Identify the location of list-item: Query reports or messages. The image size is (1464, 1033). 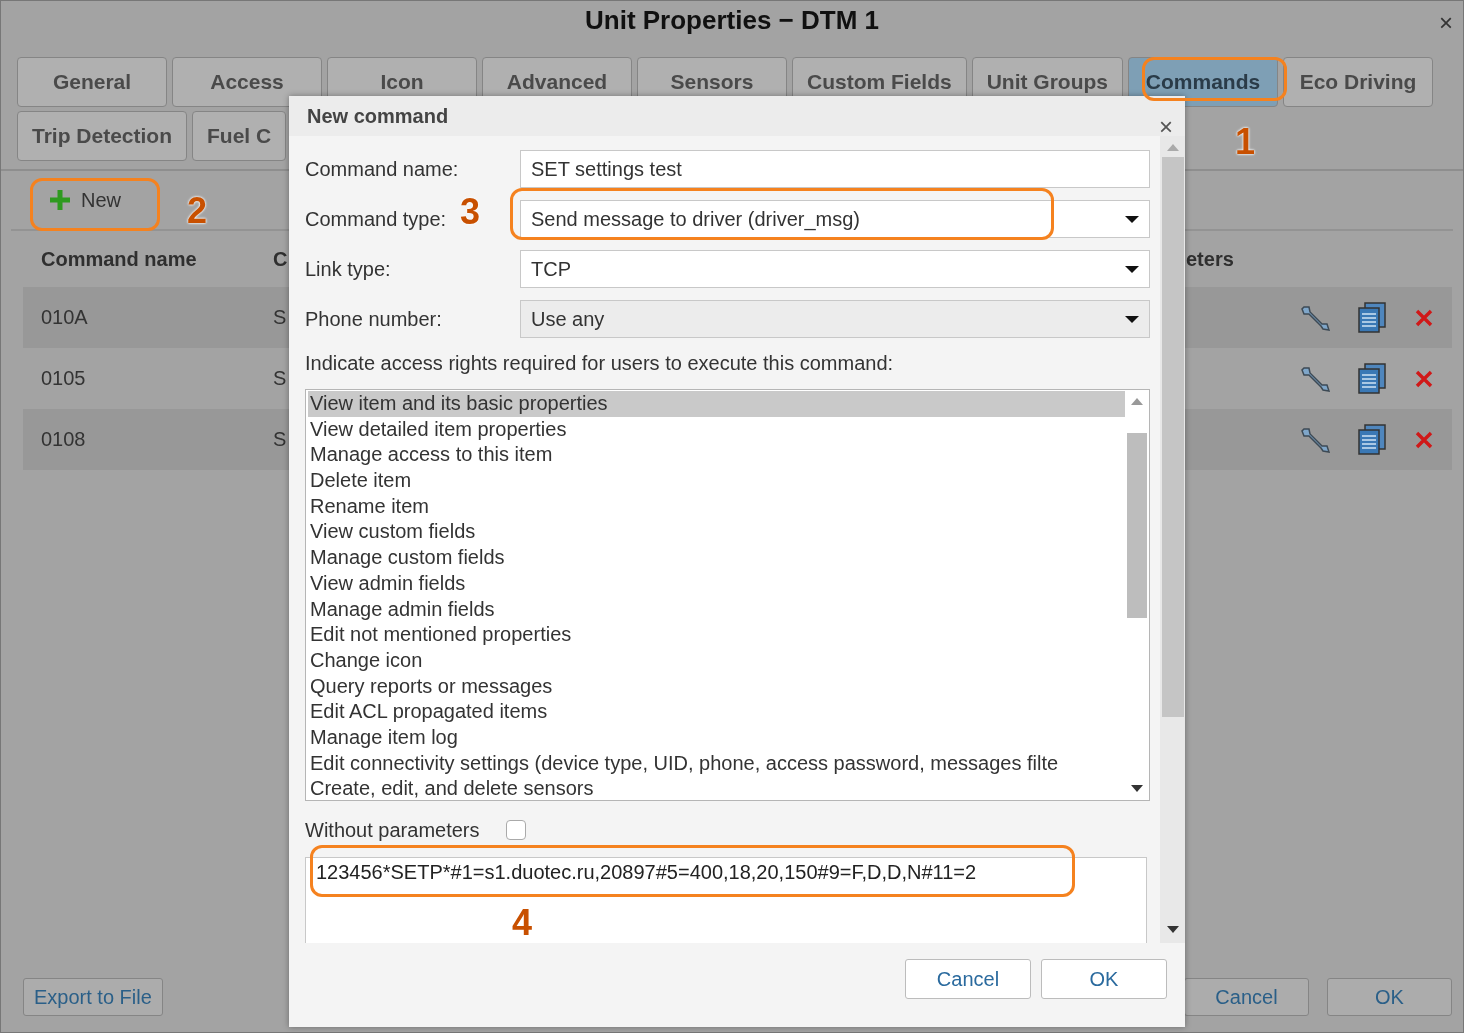
(716, 686).